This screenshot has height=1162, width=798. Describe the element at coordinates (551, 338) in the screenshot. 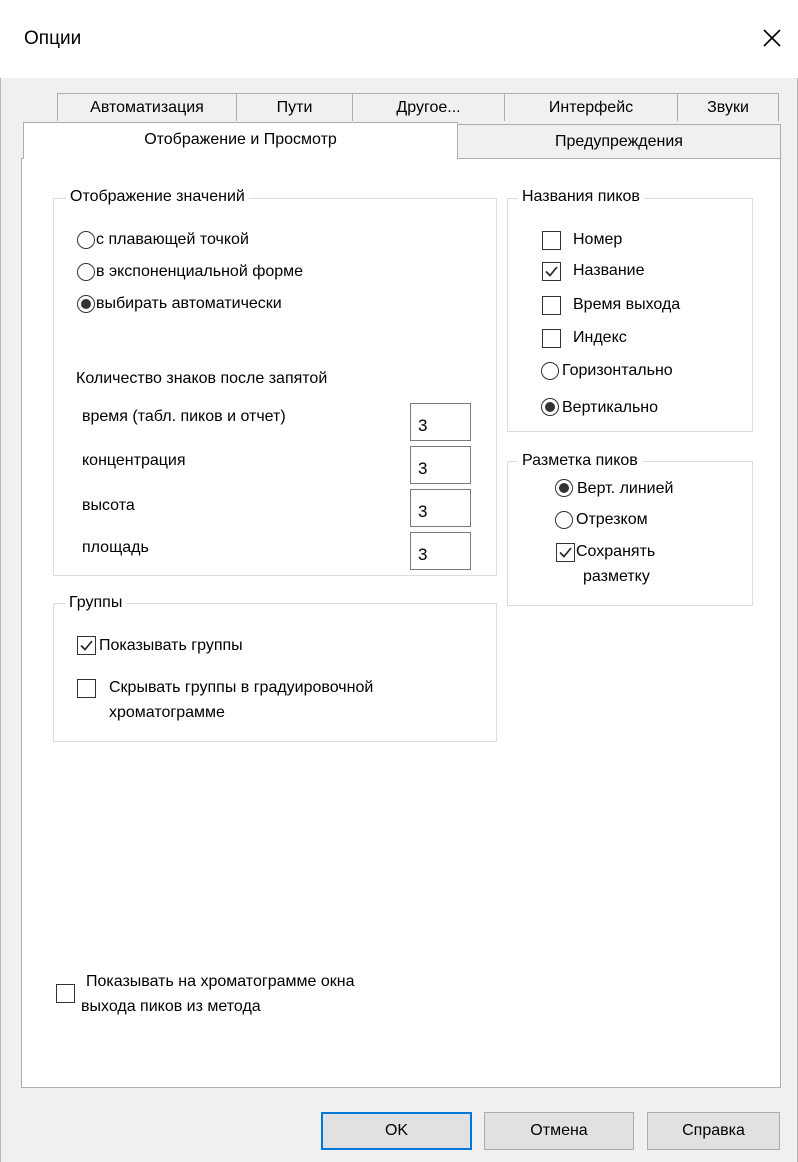

I see `checkbox-index` at that location.